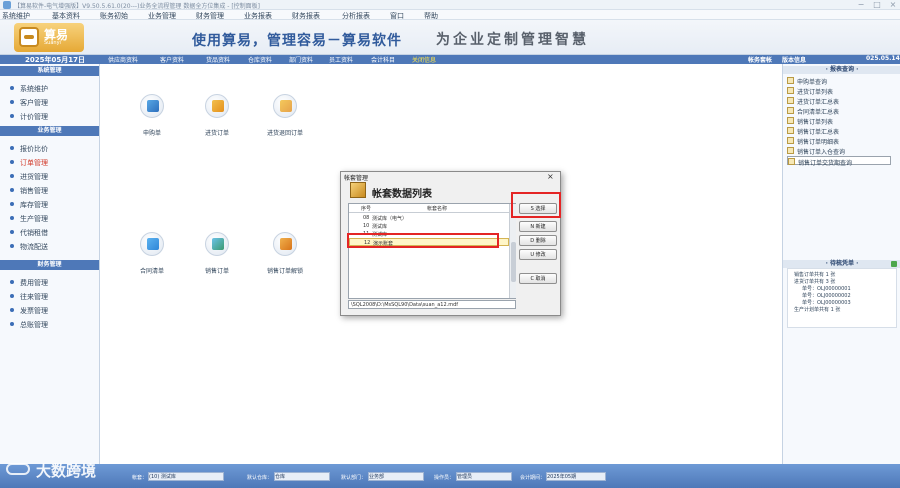 This screenshot has width=900, height=488. Describe the element at coordinates (550, 176) in the screenshot. I see `dialog-close-icon: ×` at that location.